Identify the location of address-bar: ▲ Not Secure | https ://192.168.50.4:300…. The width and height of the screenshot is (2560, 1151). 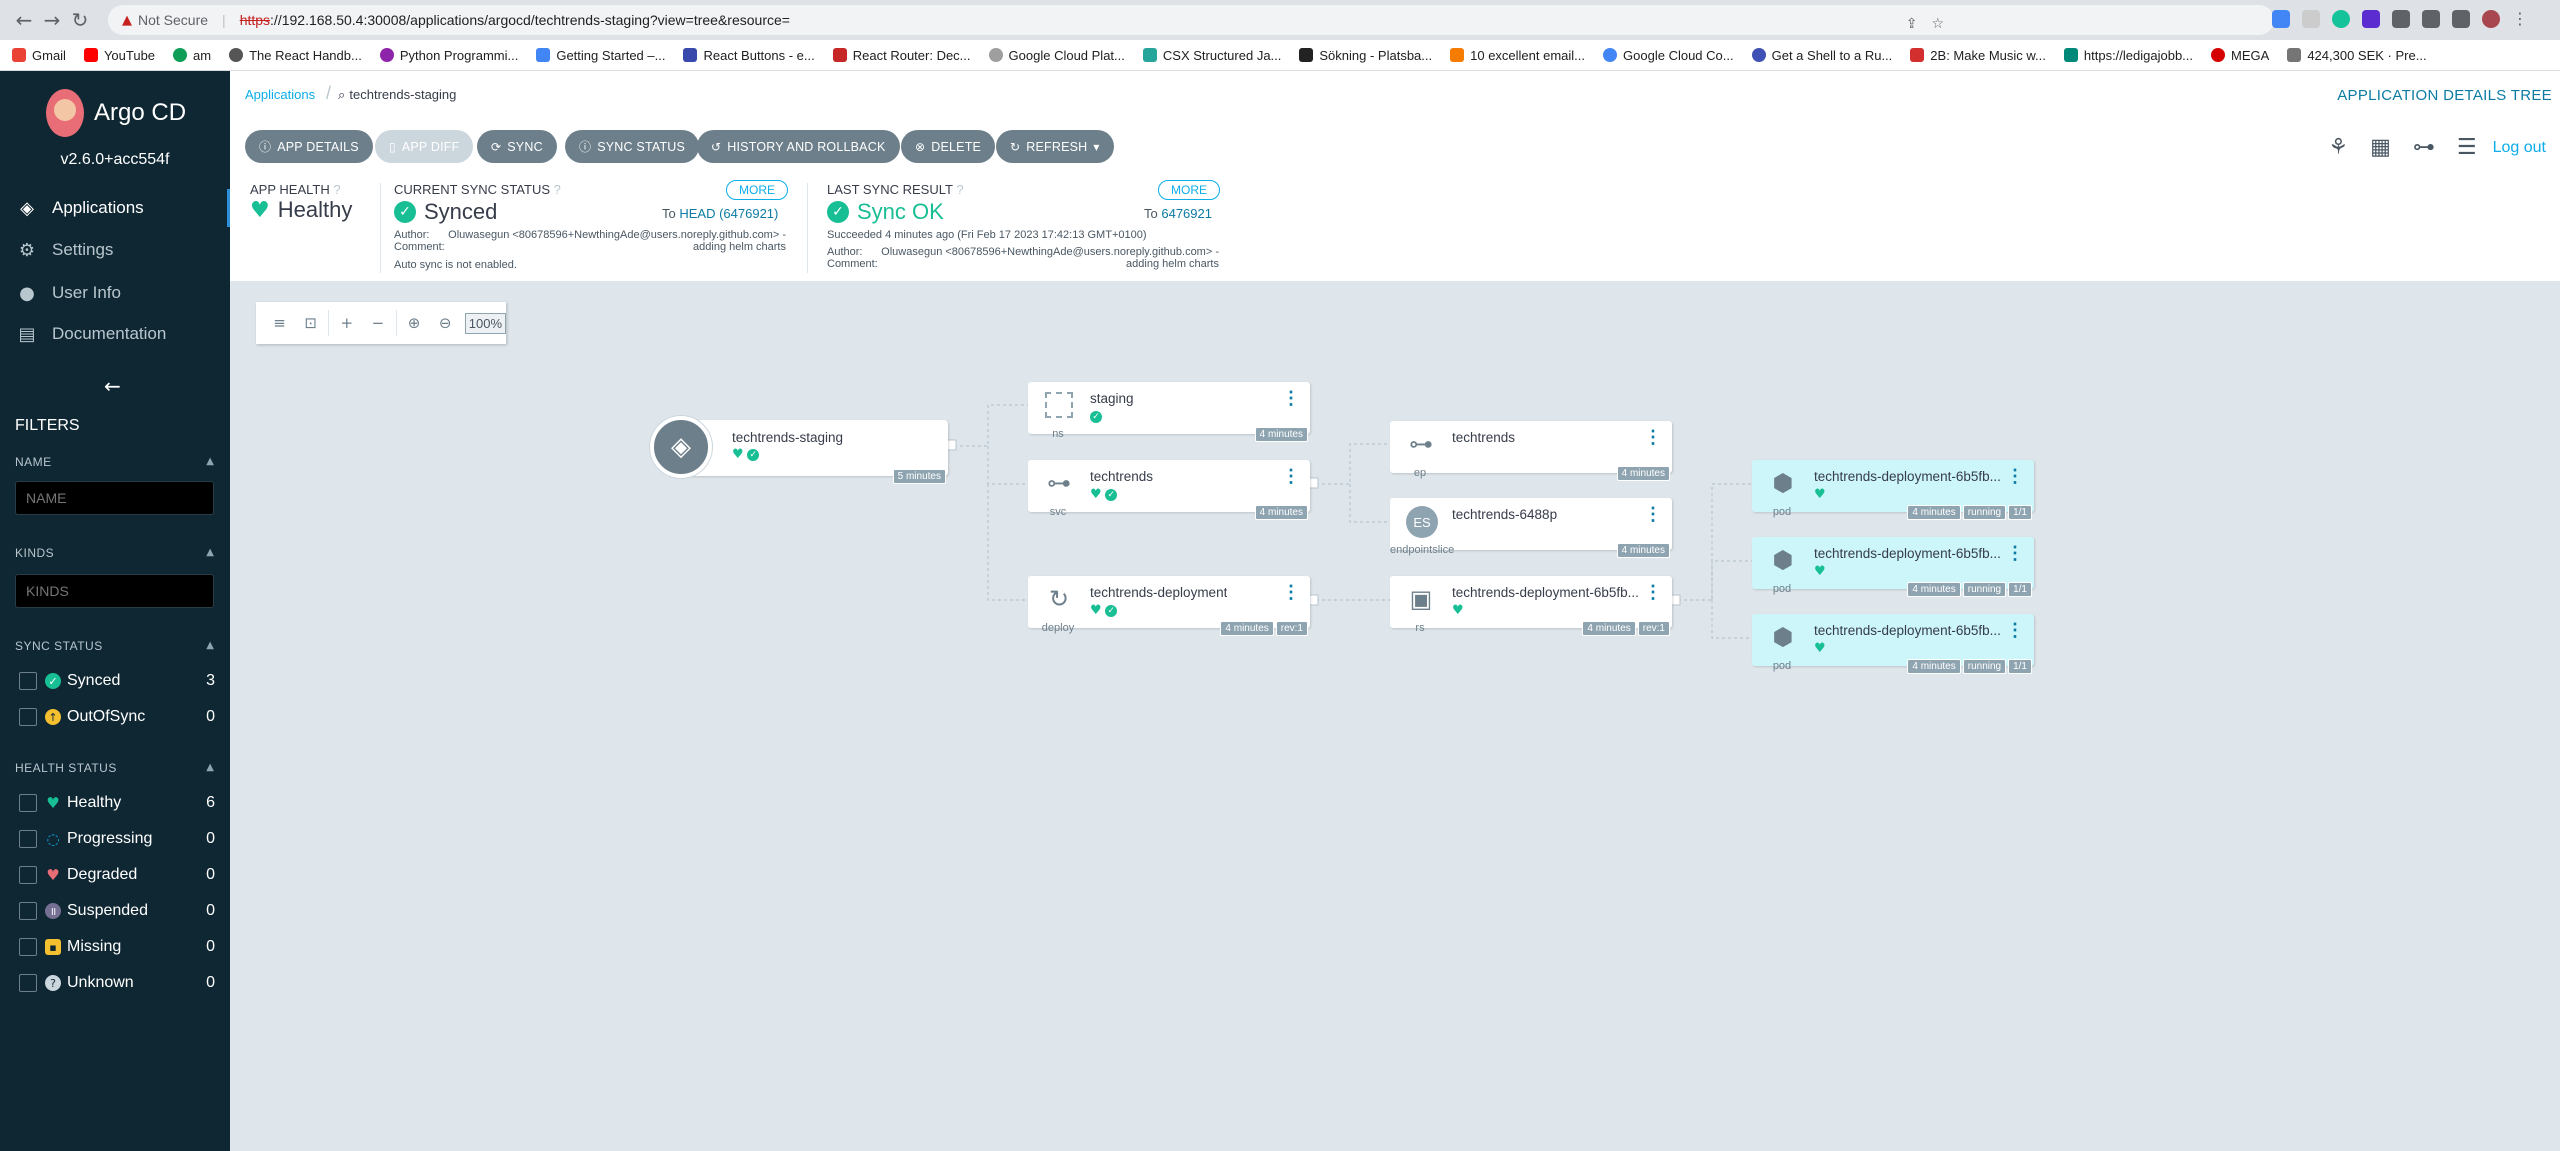
(1191, 20).